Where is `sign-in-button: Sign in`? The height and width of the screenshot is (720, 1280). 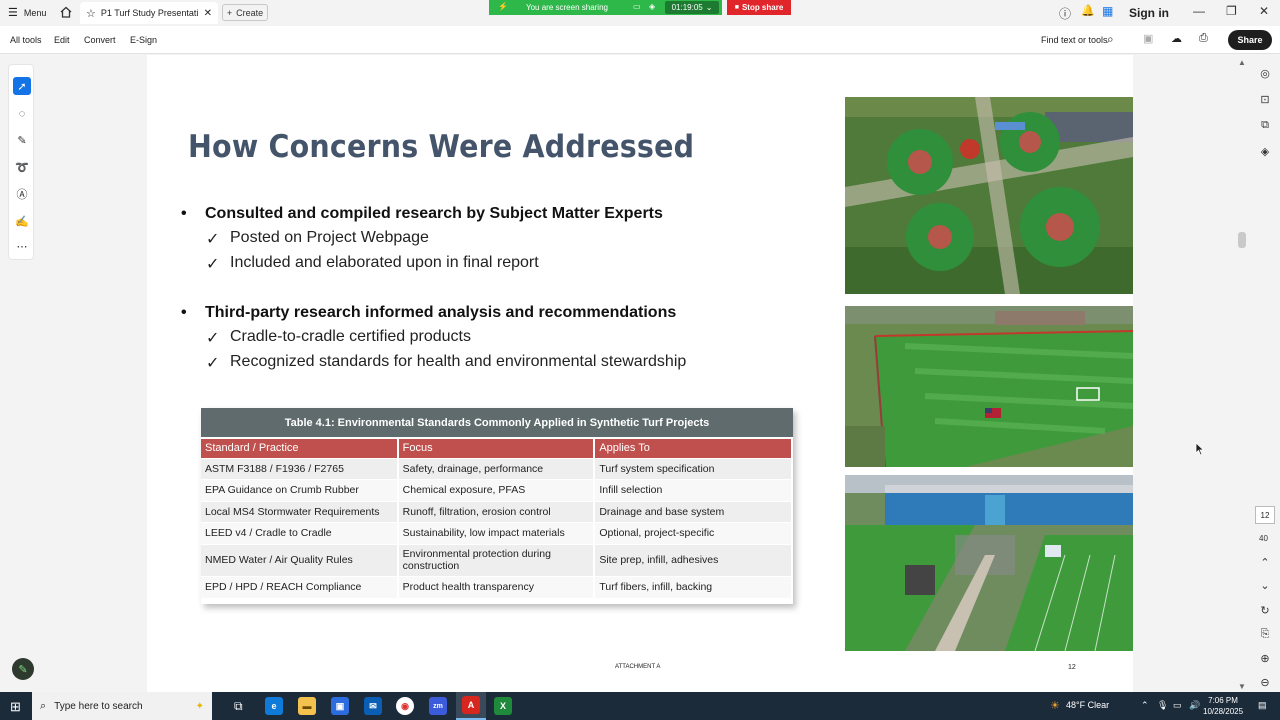
sign-in-button: Sign in is located at coordinates (1149, 13).